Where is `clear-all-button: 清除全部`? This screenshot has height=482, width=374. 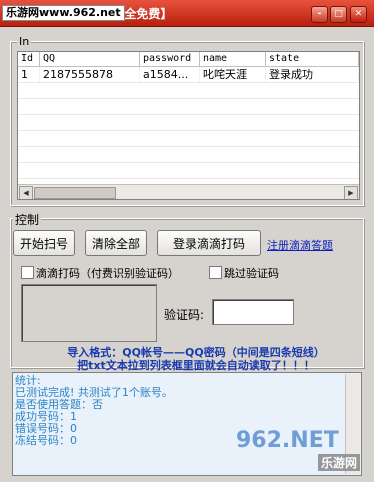 clear-all-button: 清除全部 is located at coordinates (116, 243).